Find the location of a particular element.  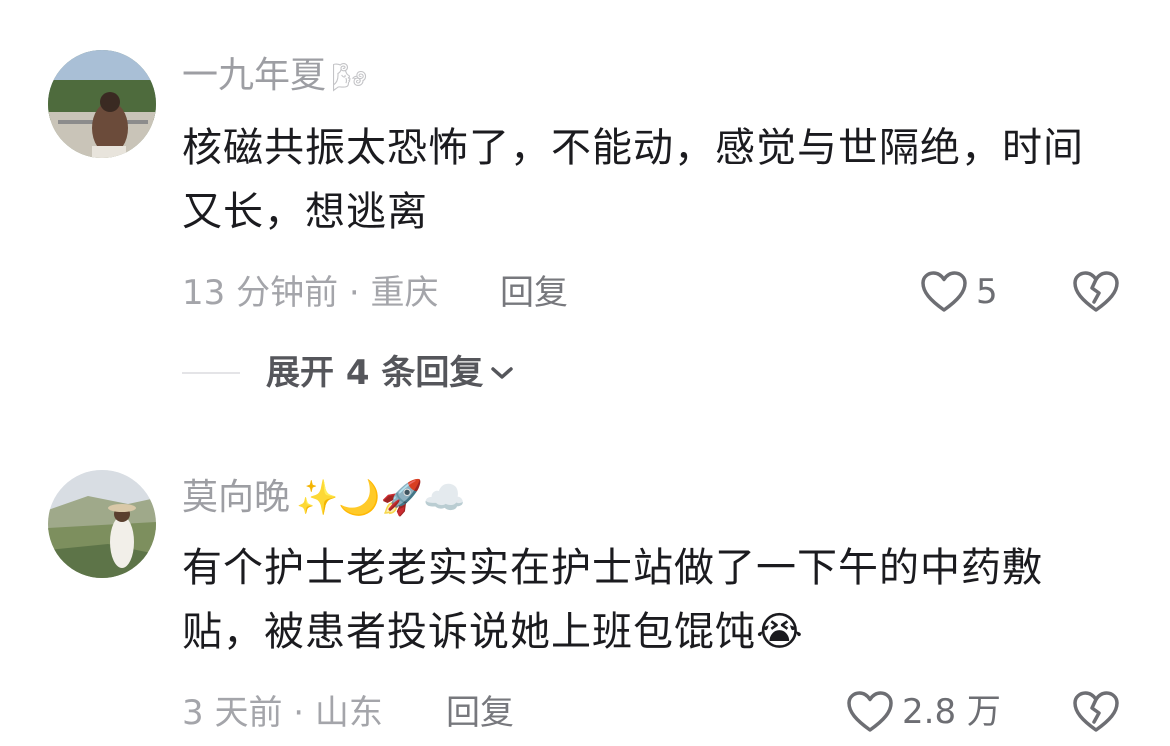

like-button: 5 is located at coordinates (959, 292).